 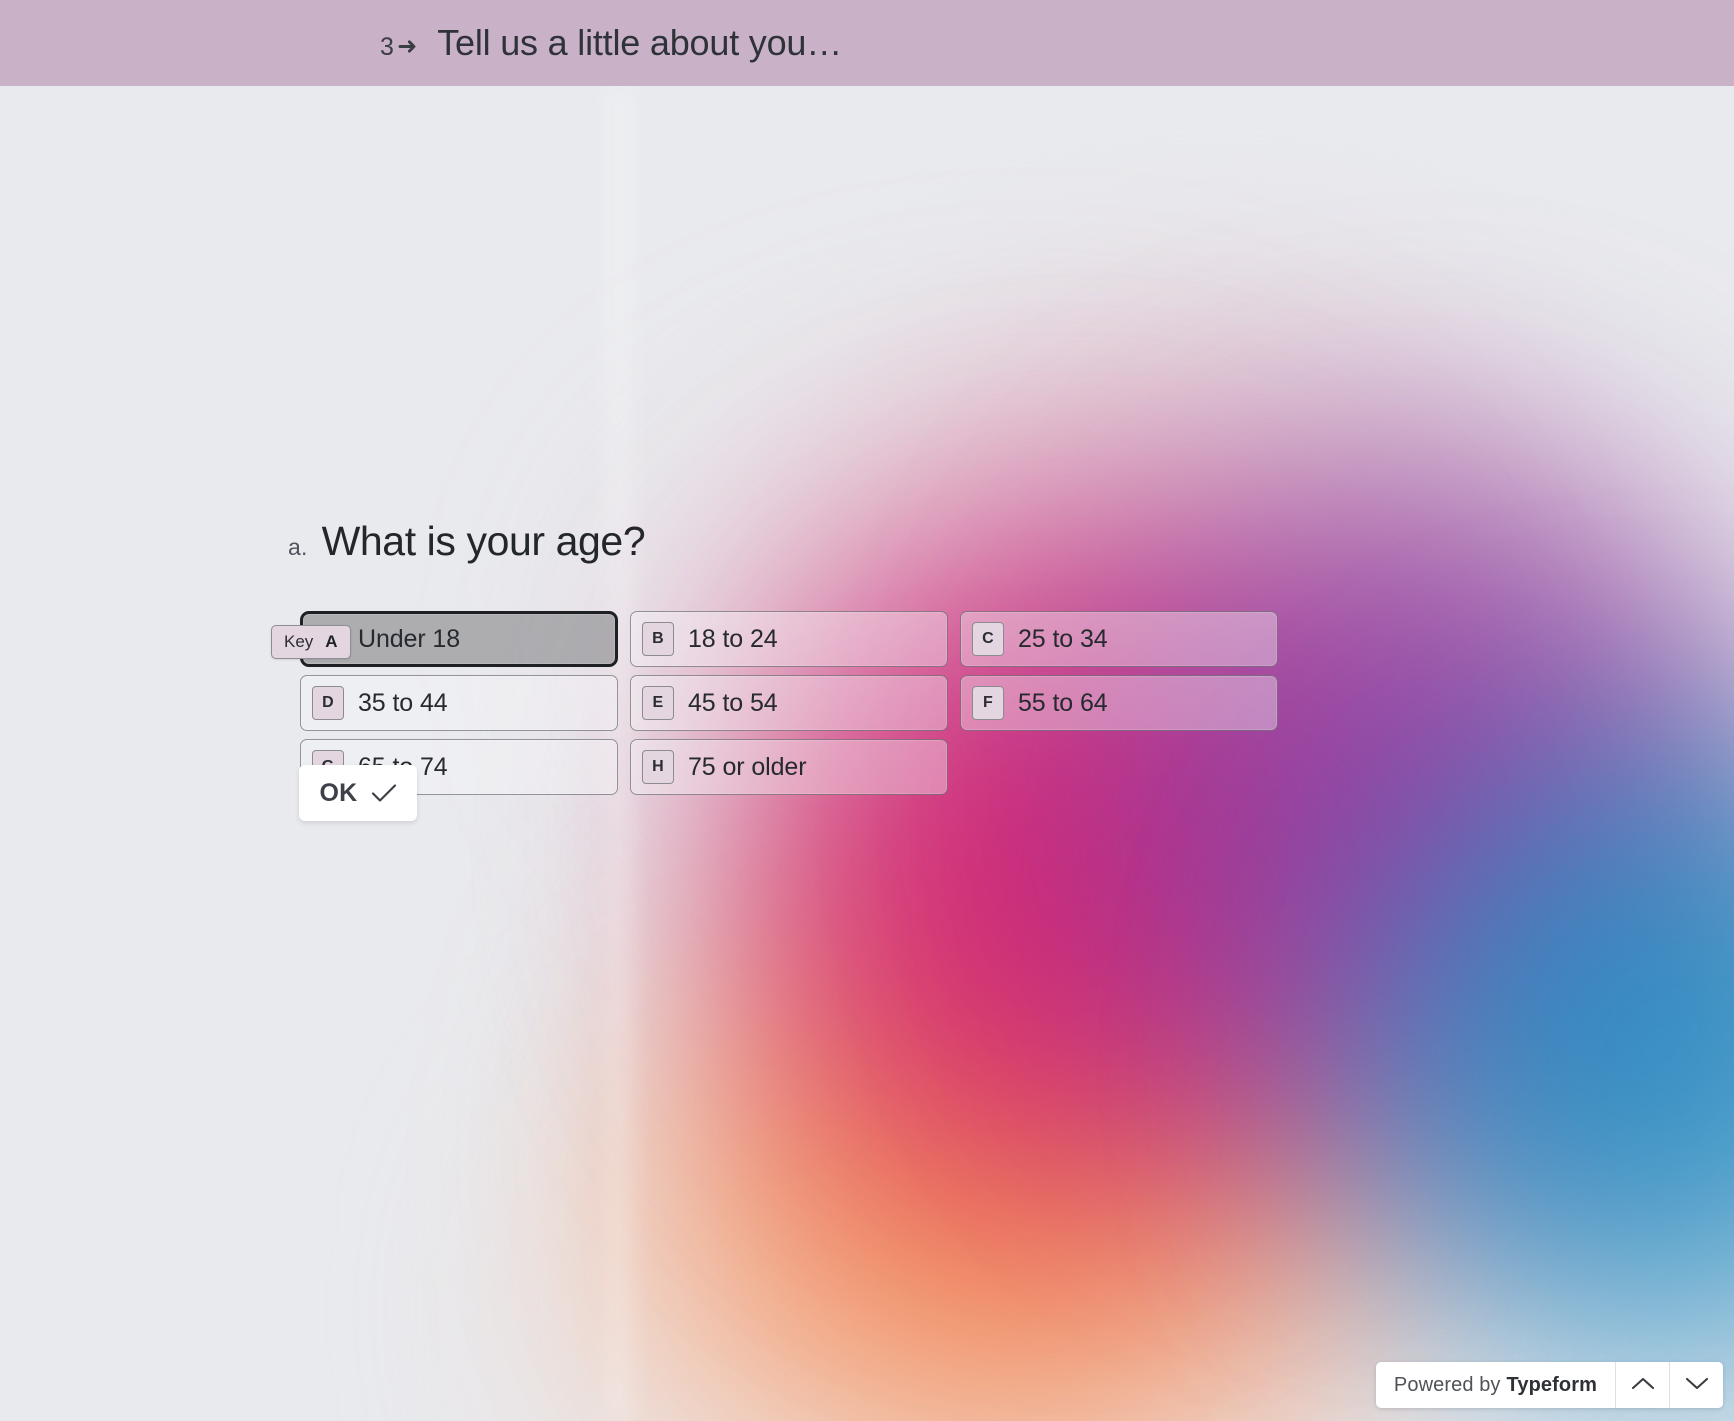 What do you see at coordinates (988, 639) in the screenshot?
I see `answer-option-key: C` at bounding box center [988, 639].